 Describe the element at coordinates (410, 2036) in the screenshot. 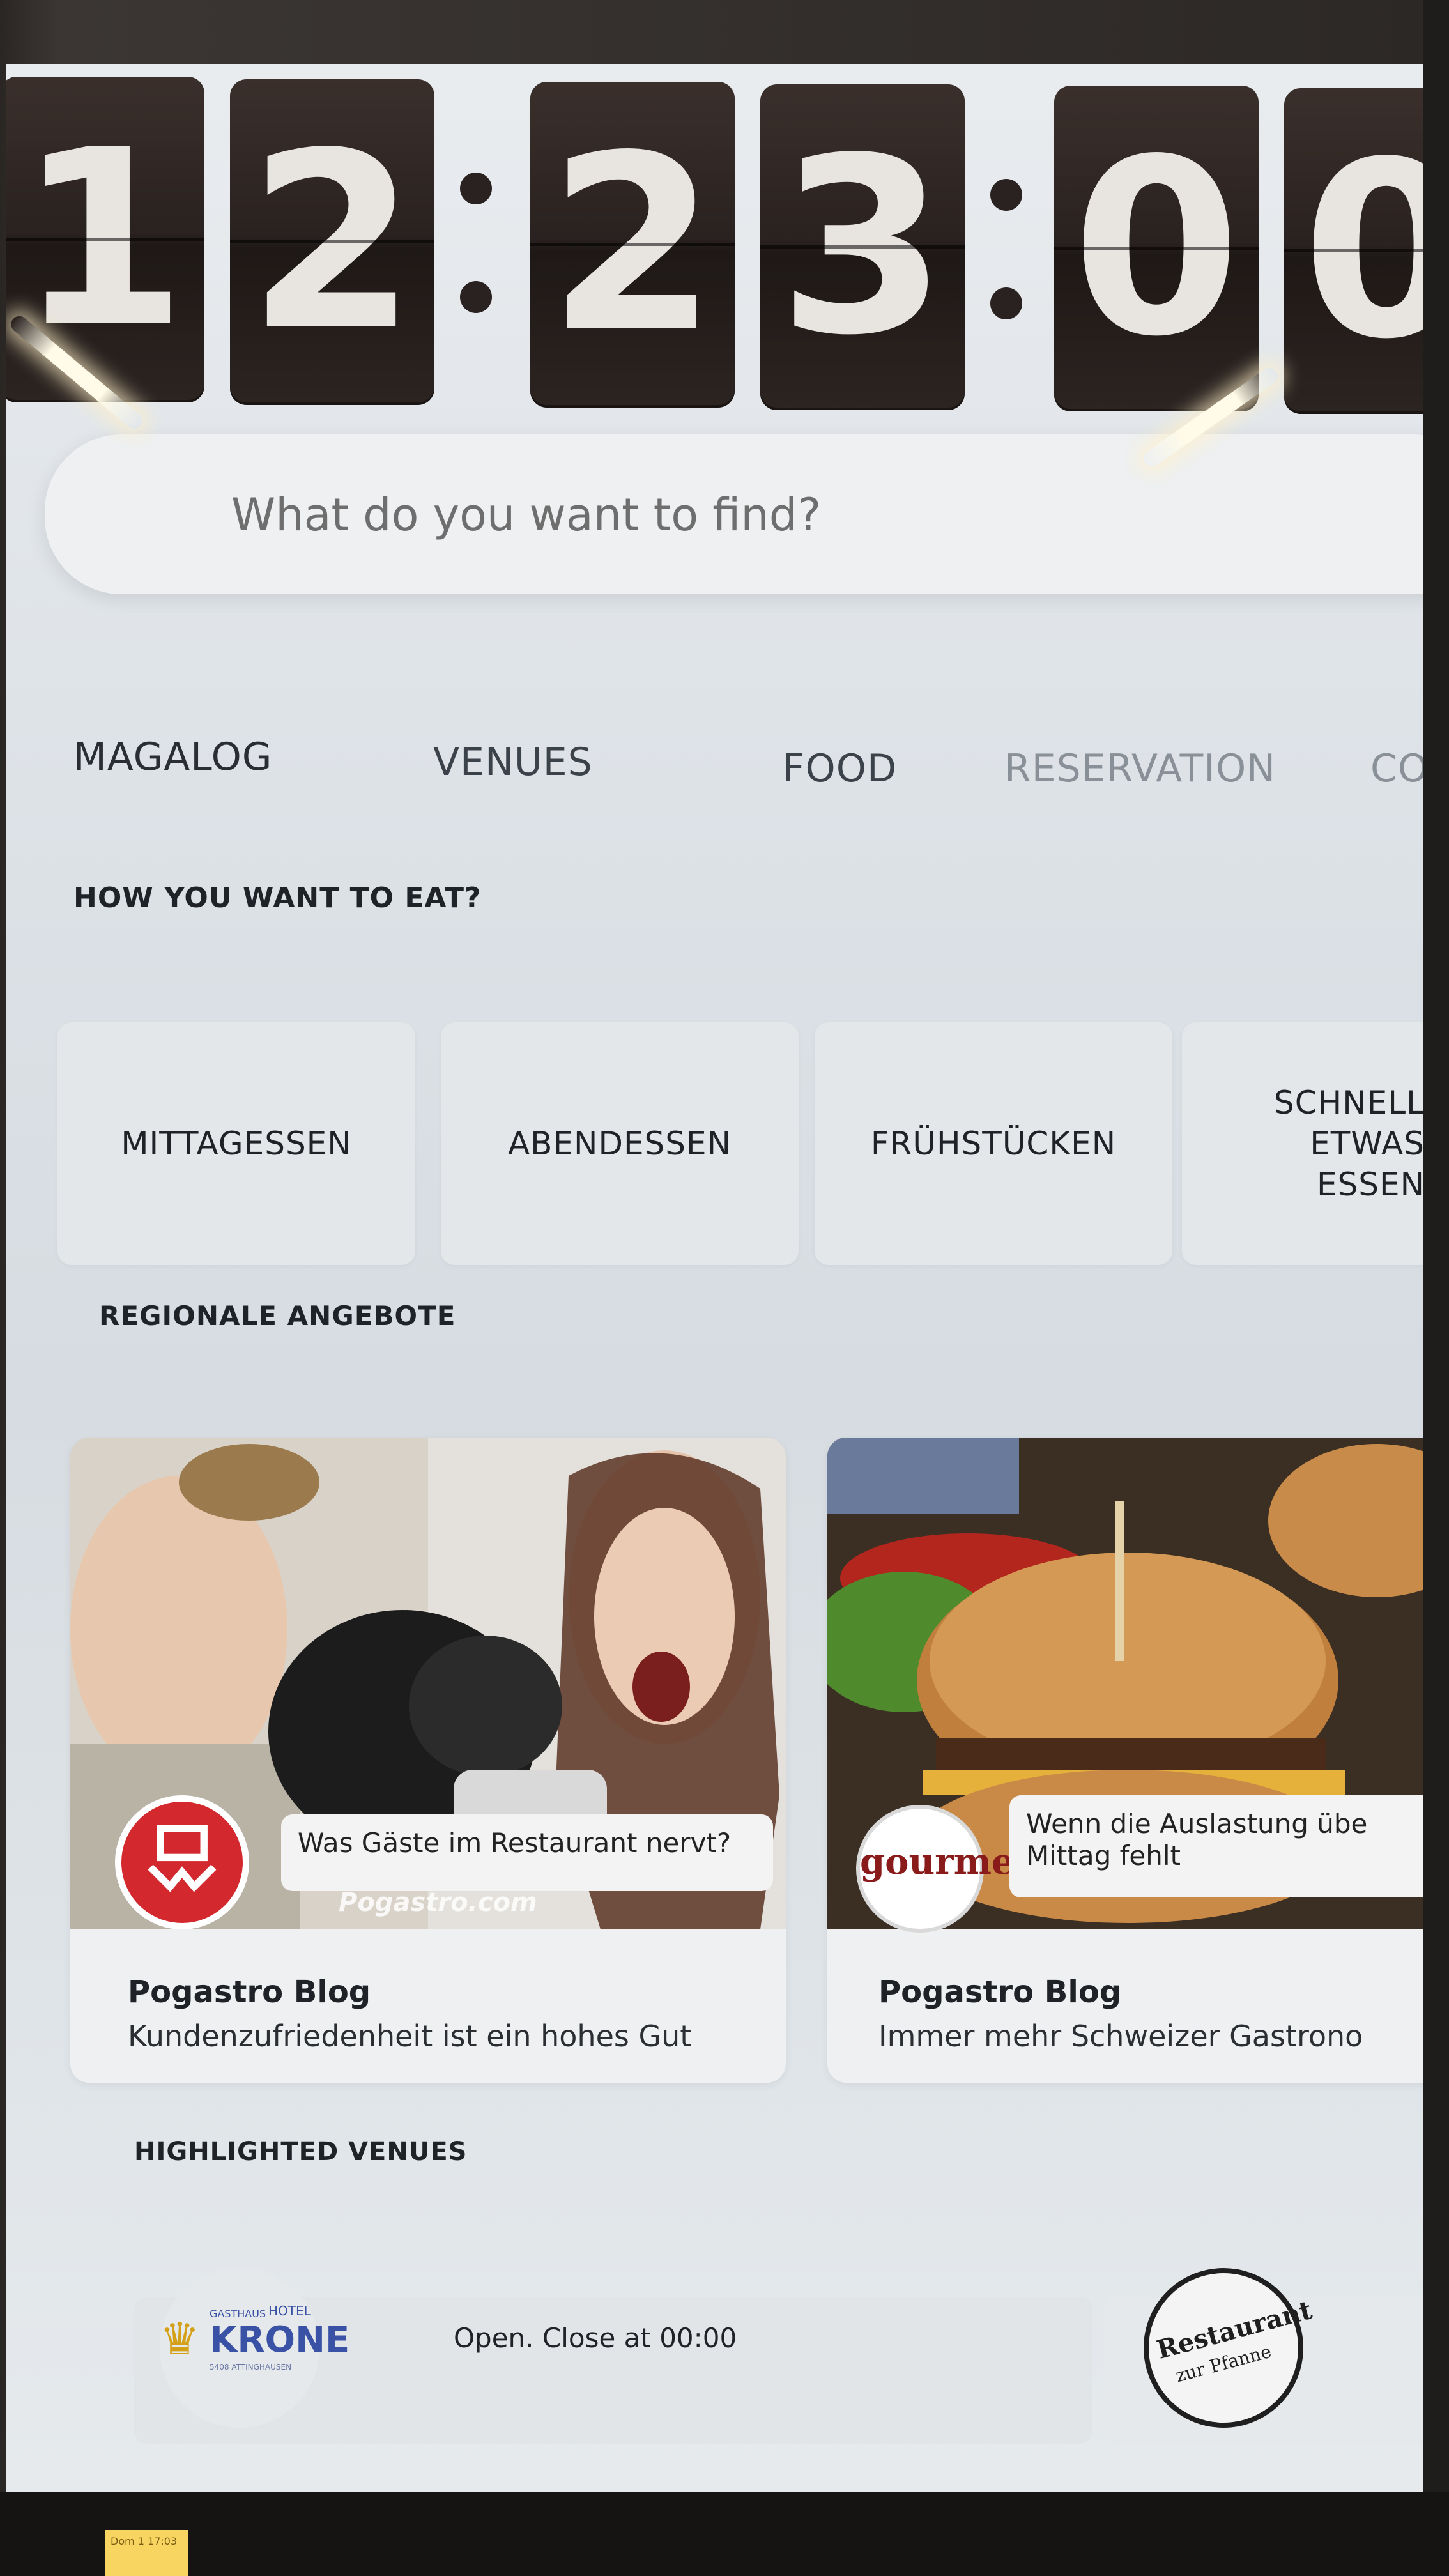

I see `offer-description: Kundenzufriedenheit ist ein hohes Gut` at that location.